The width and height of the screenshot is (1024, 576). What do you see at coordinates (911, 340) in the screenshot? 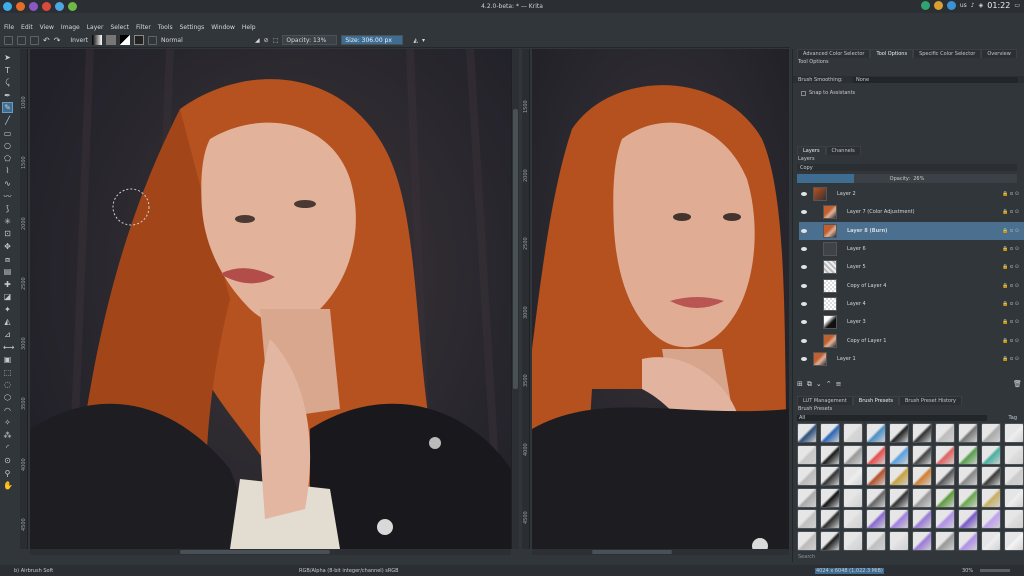
I see `layer-row: Copy of Layer 1 🔒 α ⊙` at bounding box center [911, 340].